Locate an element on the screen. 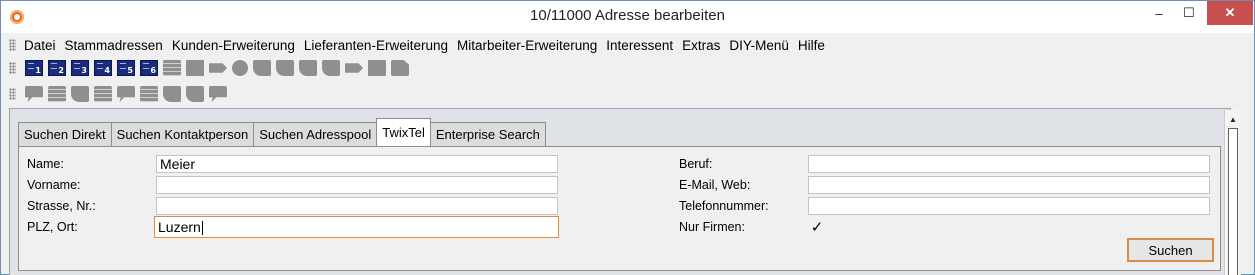 Image resolution: width=1255 pixels, height=275 pixels. address-book-4-icon: 4 is located at coordinates (103, 68).